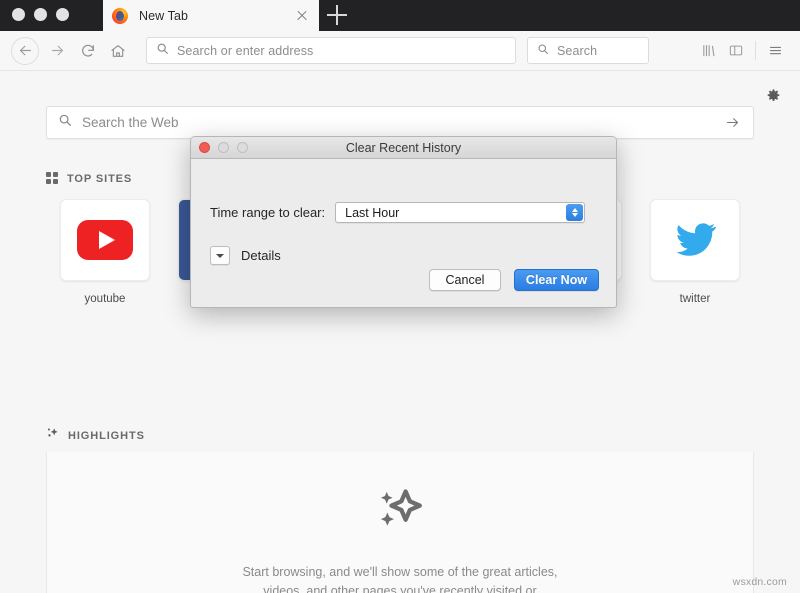  Describe the element at coordinates (100, 178) in the screenshot. I see `top-sites-title: TOP SITES` at that location.